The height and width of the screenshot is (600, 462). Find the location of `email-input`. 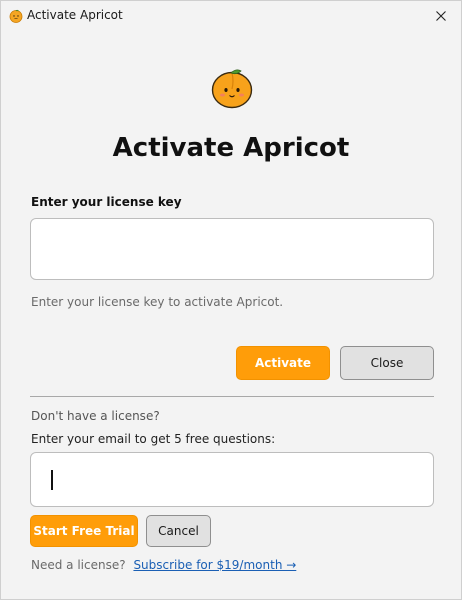

email-input is located at coordinates (232, 479).